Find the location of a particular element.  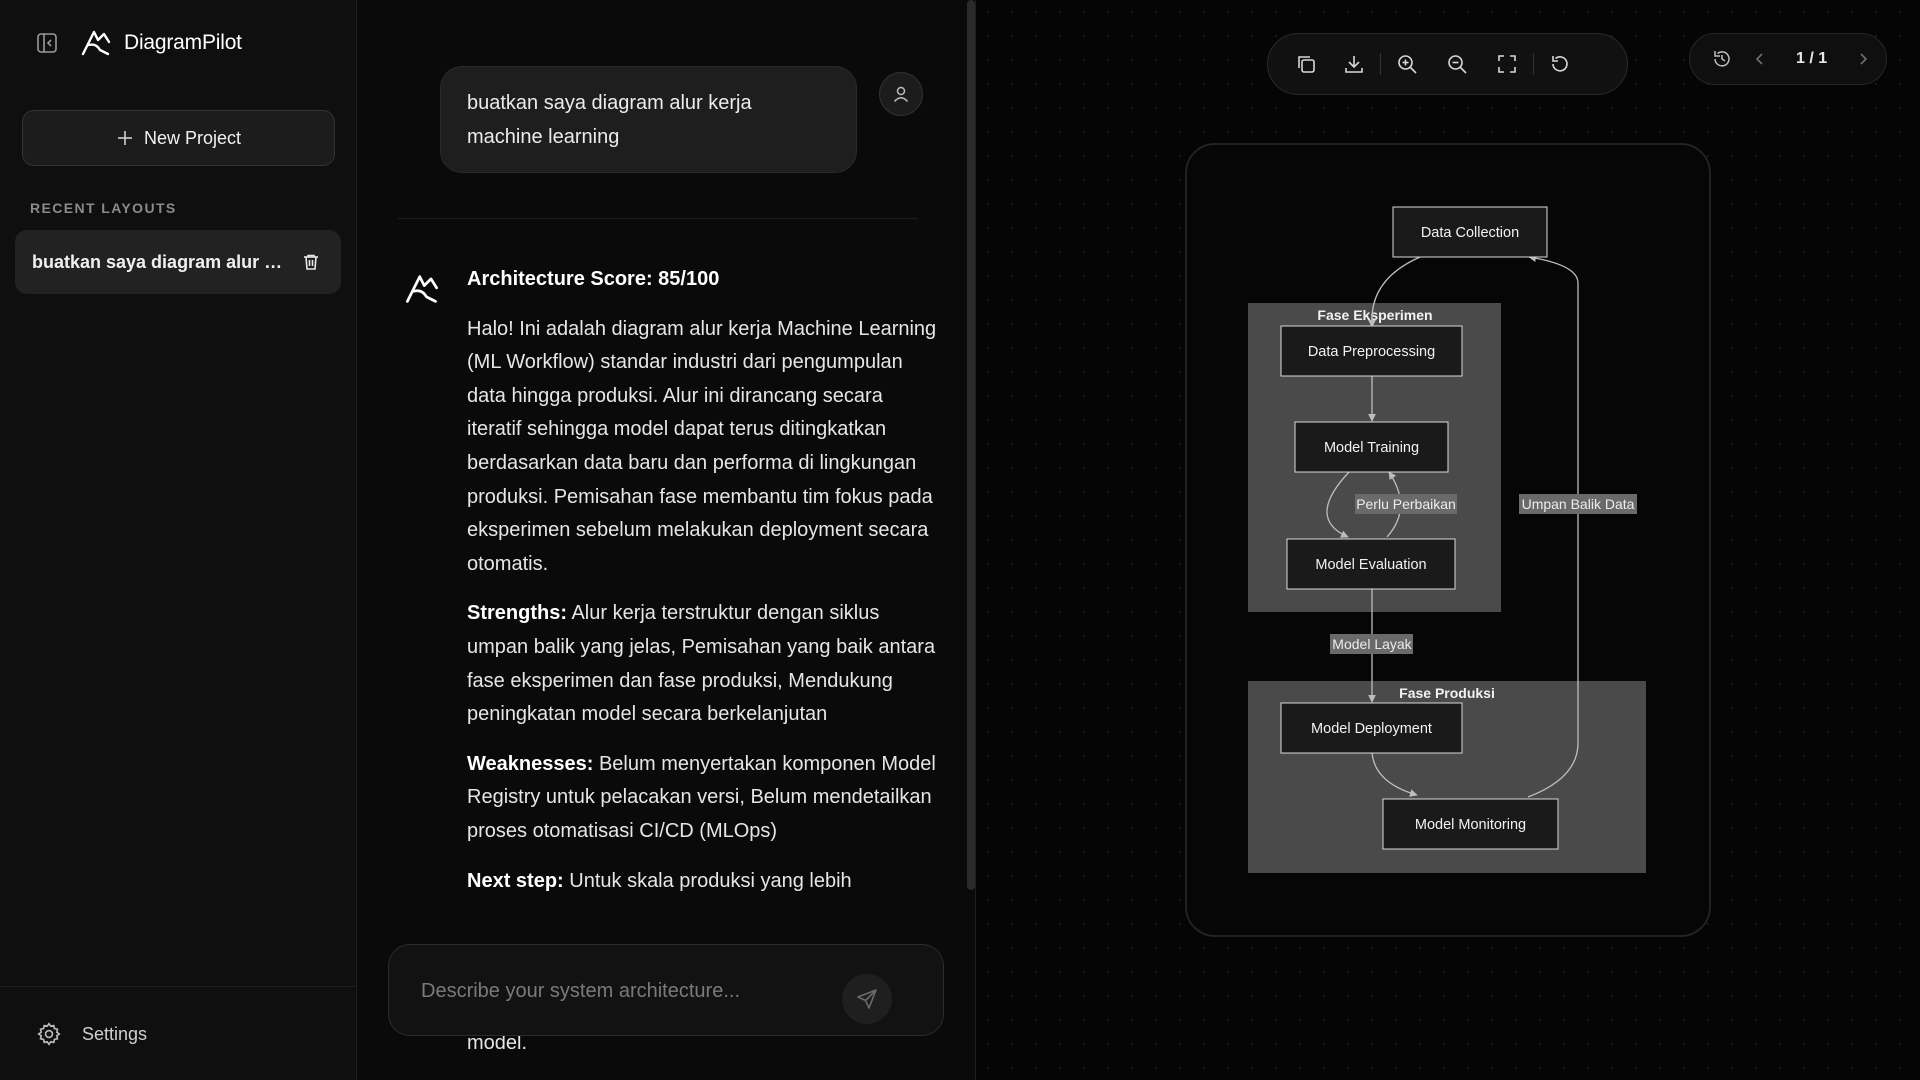

zoom-in-button is located at coordinates (1407, 64).